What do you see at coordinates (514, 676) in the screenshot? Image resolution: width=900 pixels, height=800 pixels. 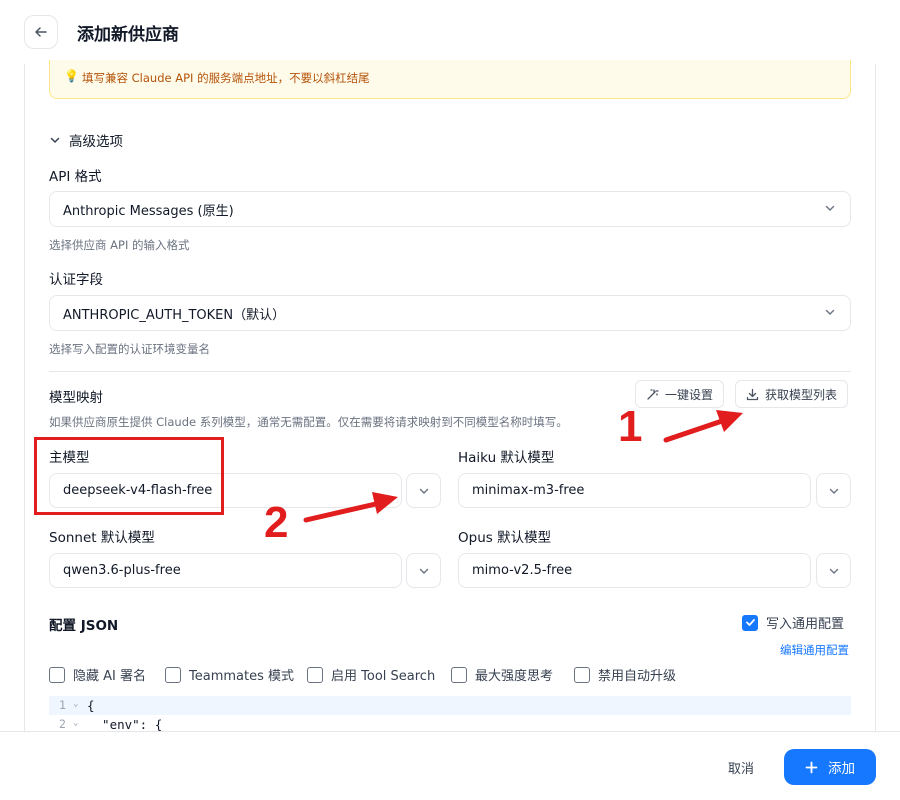 I see `option-label: 最大强度思考` at bounding box center [514, 676].